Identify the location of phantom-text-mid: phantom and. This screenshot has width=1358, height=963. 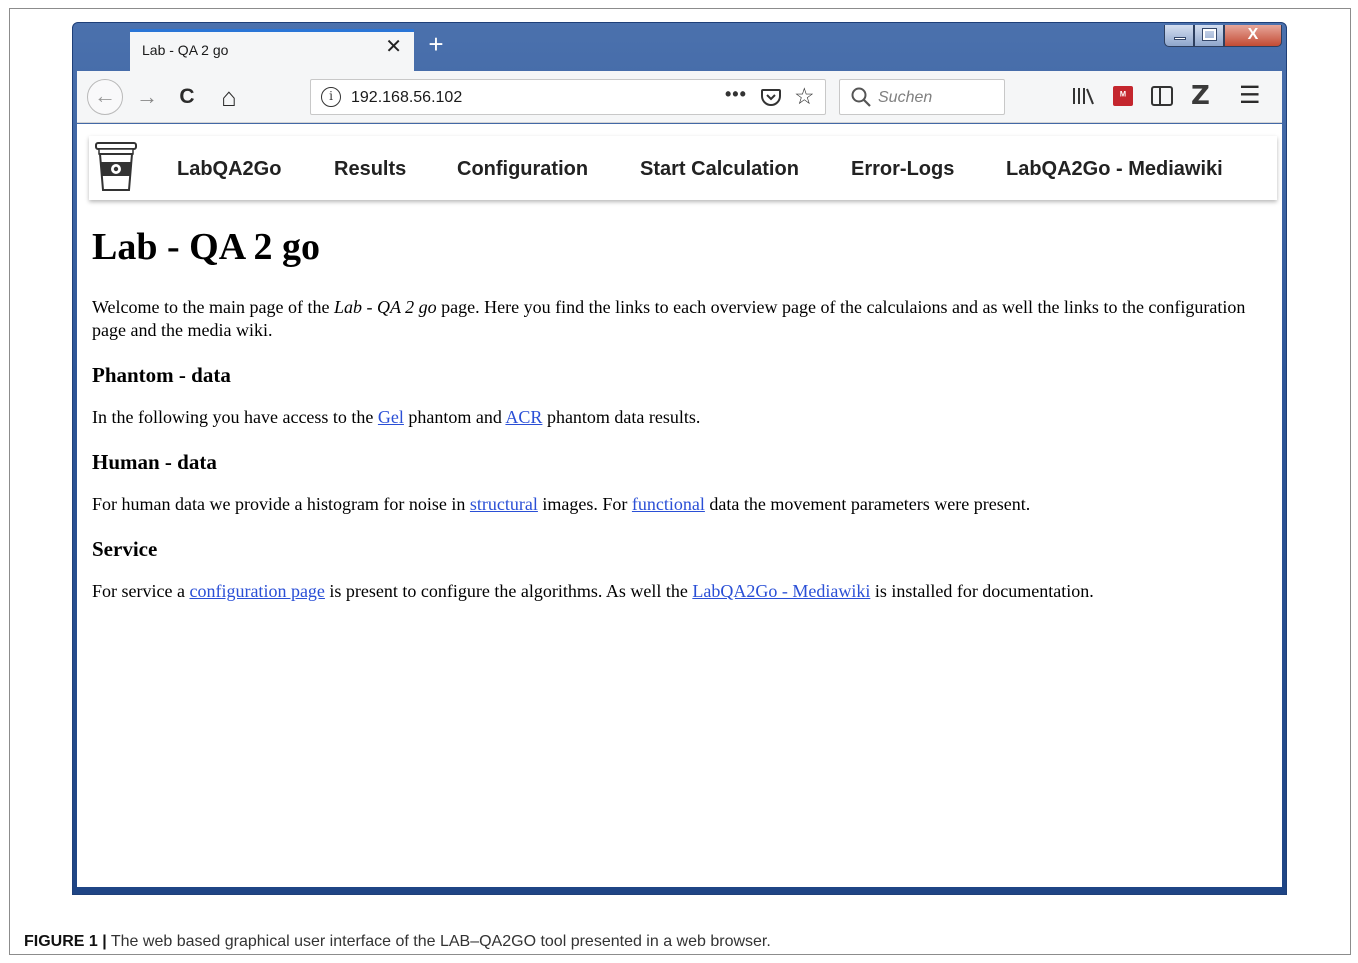
(454, 417).